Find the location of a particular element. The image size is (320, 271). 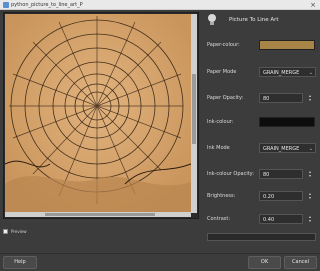

brightness-stepper: ▴ ▾ is located at coordinates (310, 196).